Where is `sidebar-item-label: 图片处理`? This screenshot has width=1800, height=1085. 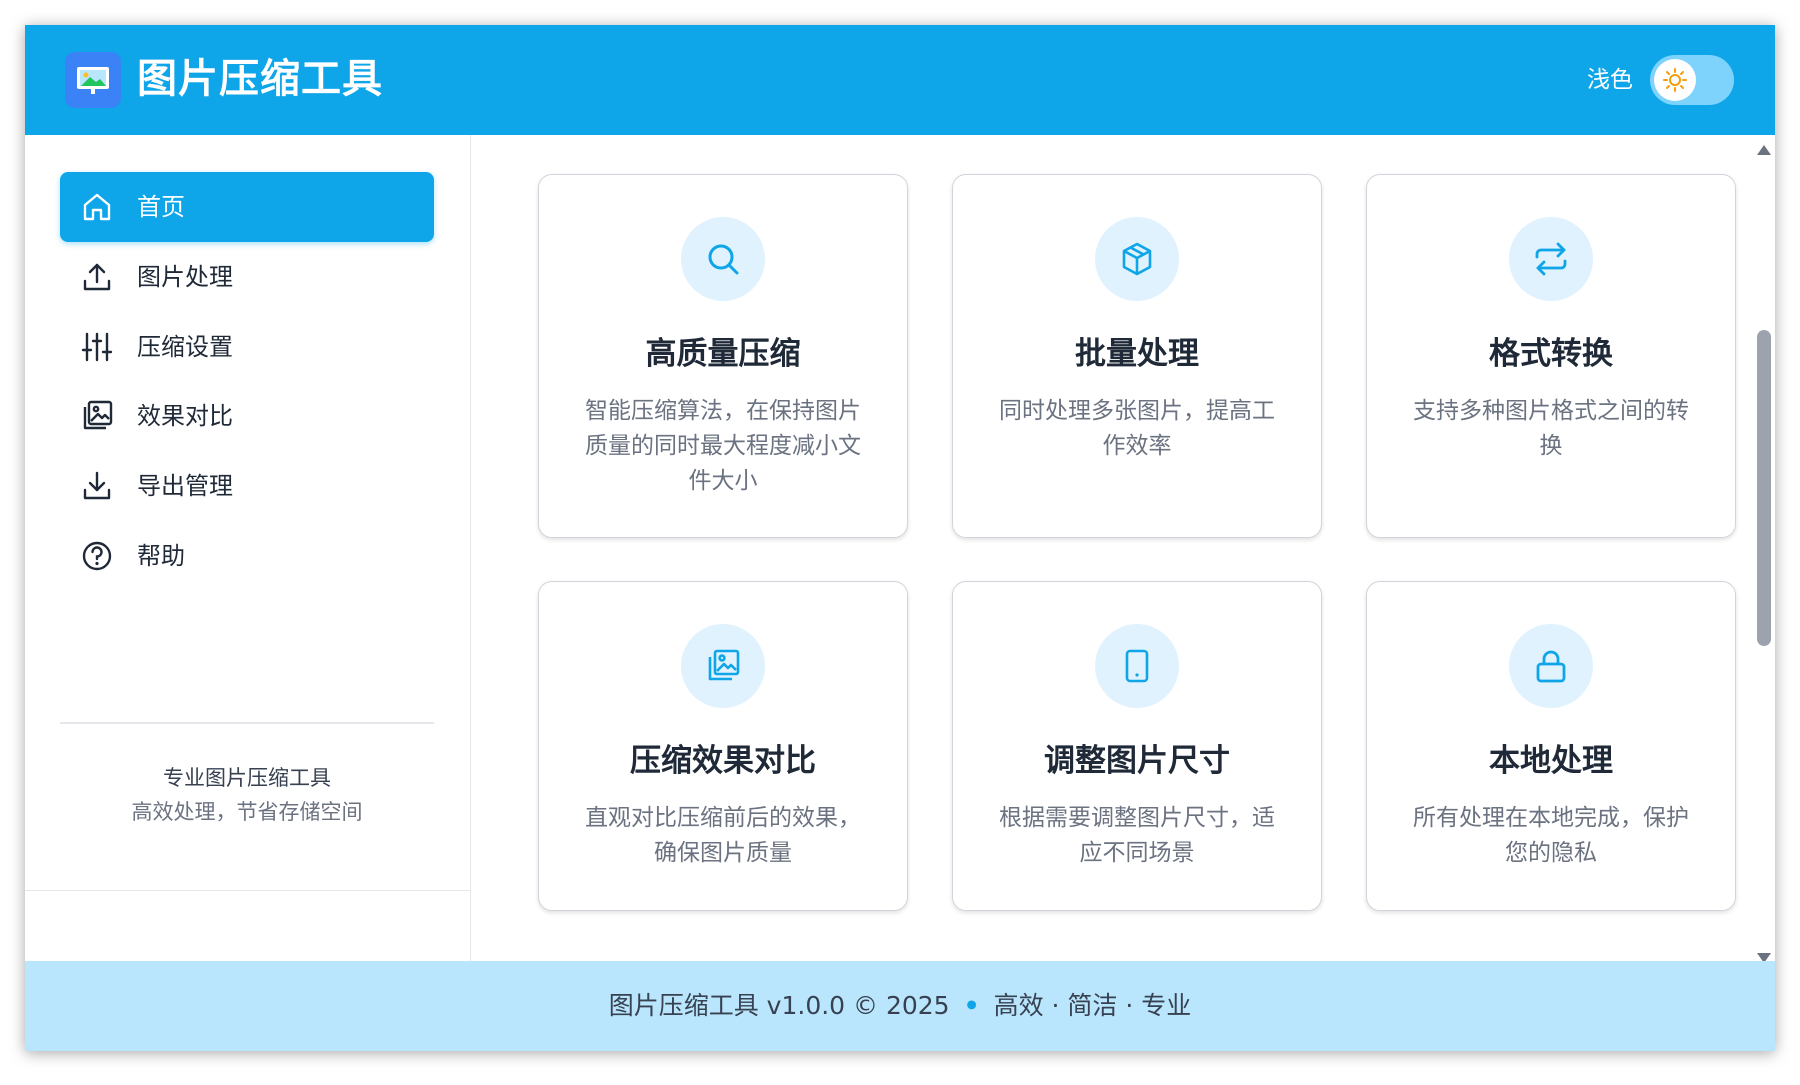
sidebar-item-label: 图片处理 is located at coordinates (185, 277).